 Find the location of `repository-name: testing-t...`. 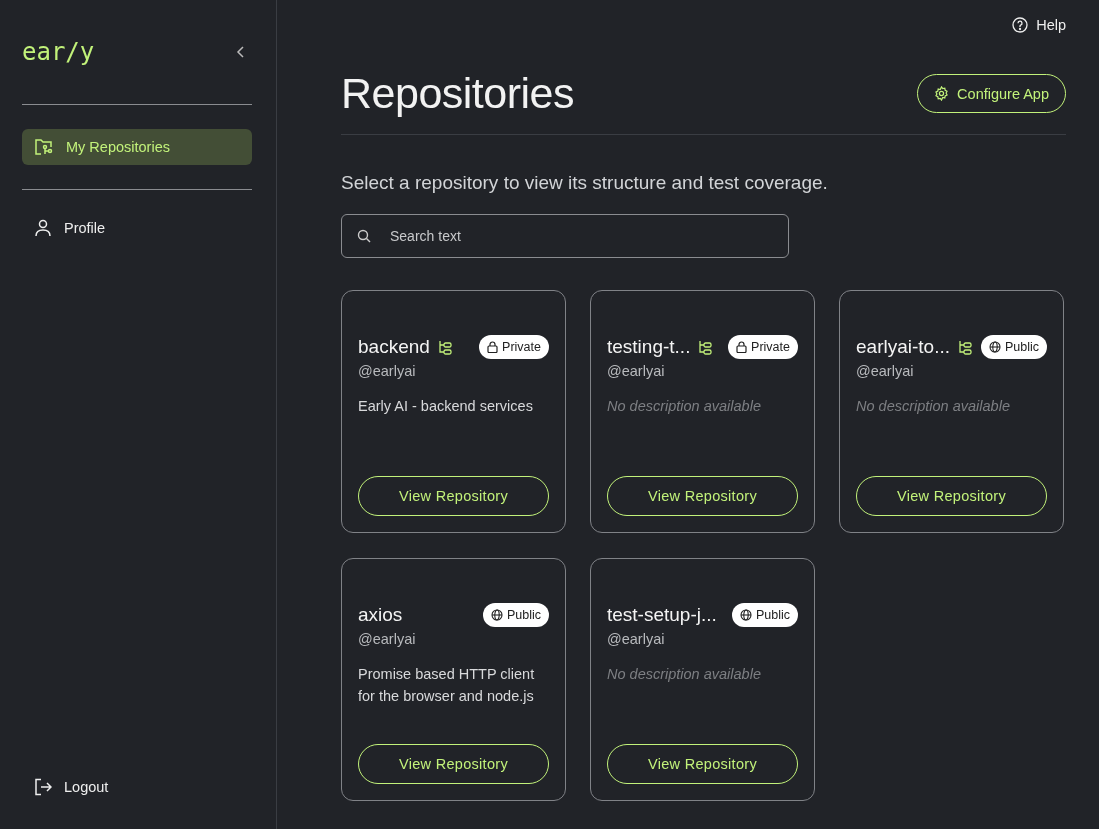

repository-name: testing-t... is located at coordinates (649, 347).